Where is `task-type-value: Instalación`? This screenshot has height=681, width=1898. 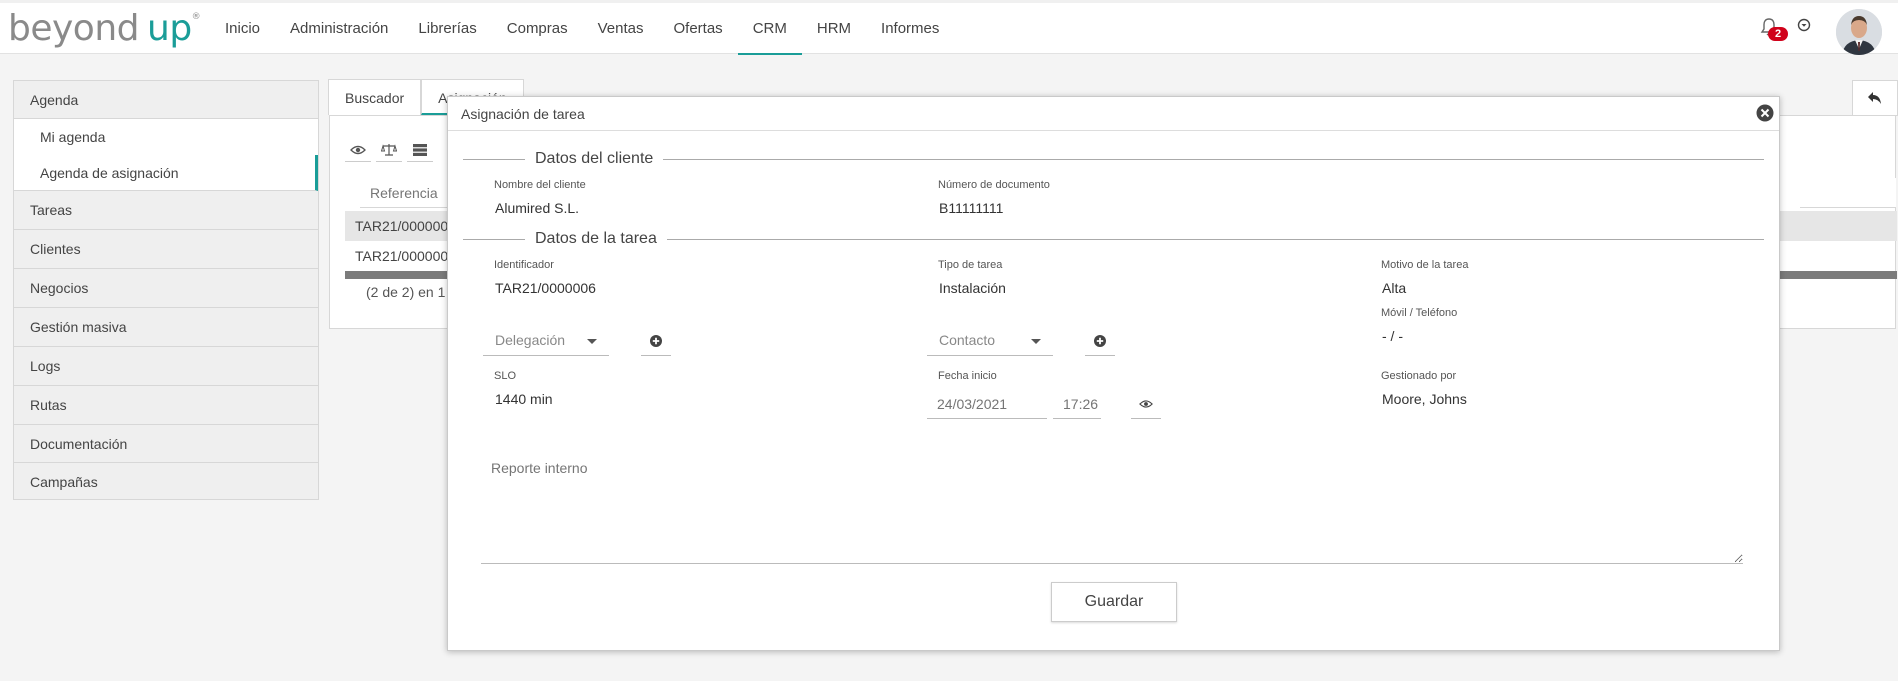 task-type-value: Instalación is located at coordinates (972, 288).